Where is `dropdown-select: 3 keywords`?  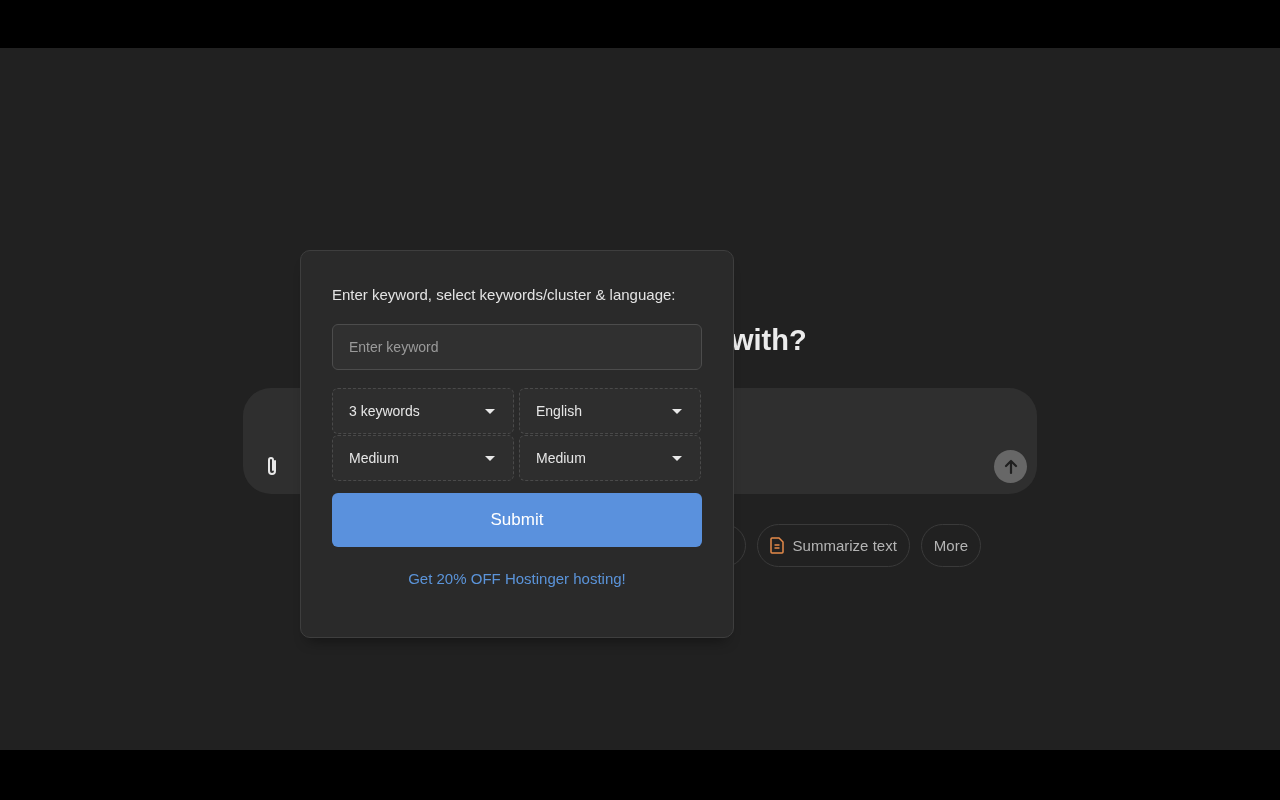 dropdown-select: 3 keywords is located at coordinates (423, 411).